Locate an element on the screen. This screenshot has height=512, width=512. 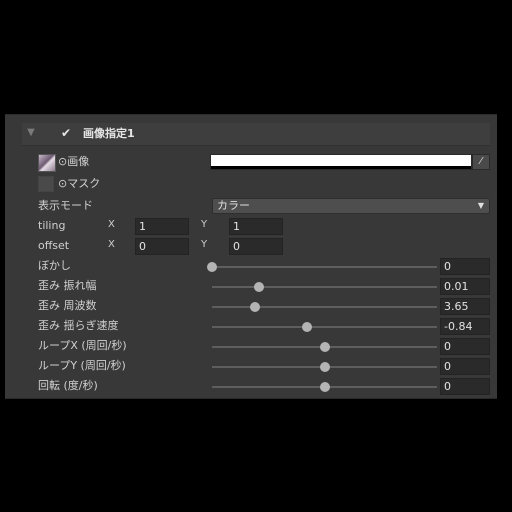
slider-label-distortion-fluctuation-speed: 歪み 揺らぎ速度 is located at coordinates (78, 325).